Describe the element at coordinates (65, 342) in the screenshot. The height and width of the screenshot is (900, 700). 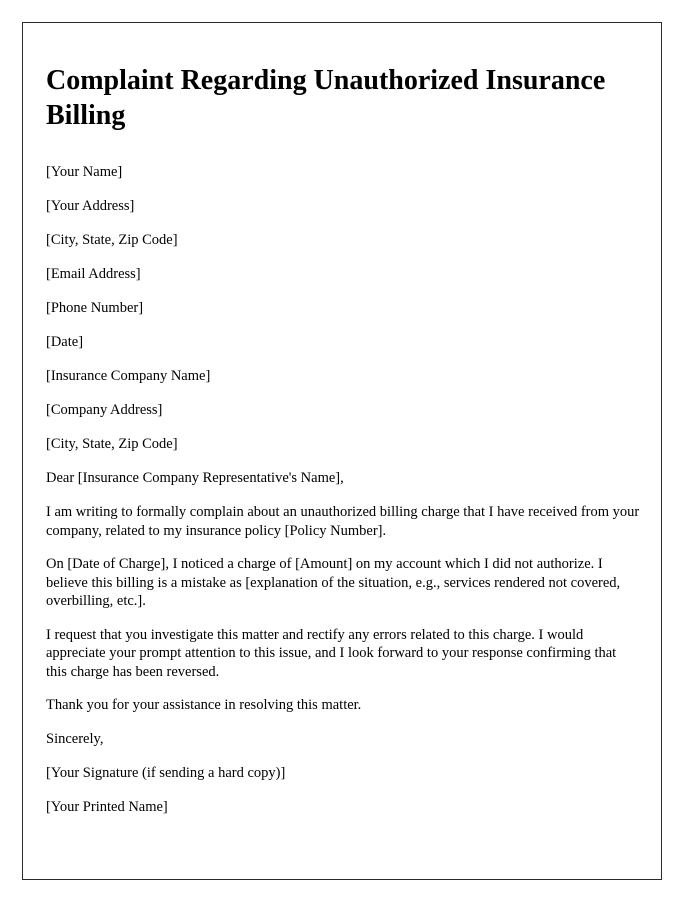
I see `date-line: [Date]` at that location.